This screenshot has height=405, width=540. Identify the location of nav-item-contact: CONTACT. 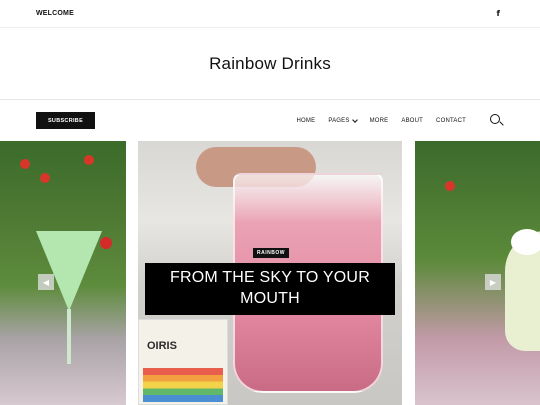
(451, 121).